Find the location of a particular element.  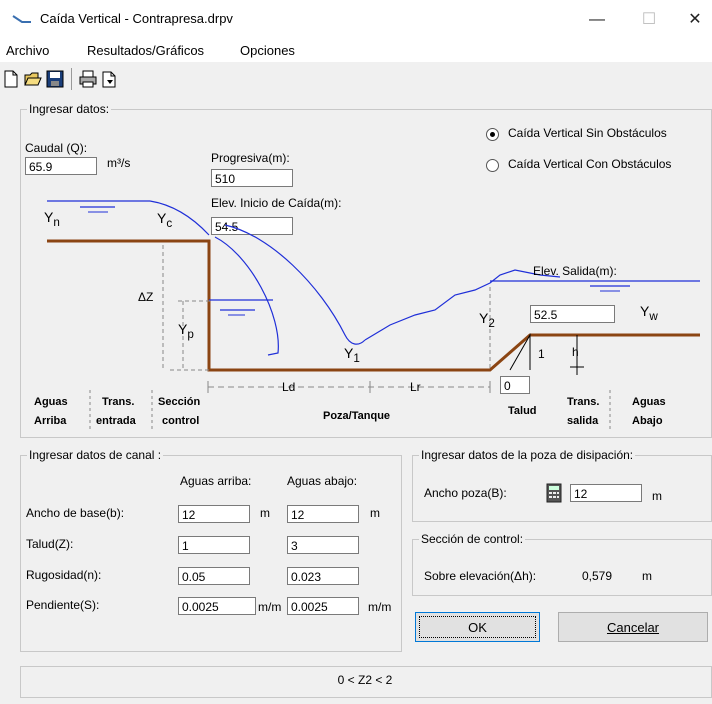

y1-label: Y1 is located at coordinates (352, 355).